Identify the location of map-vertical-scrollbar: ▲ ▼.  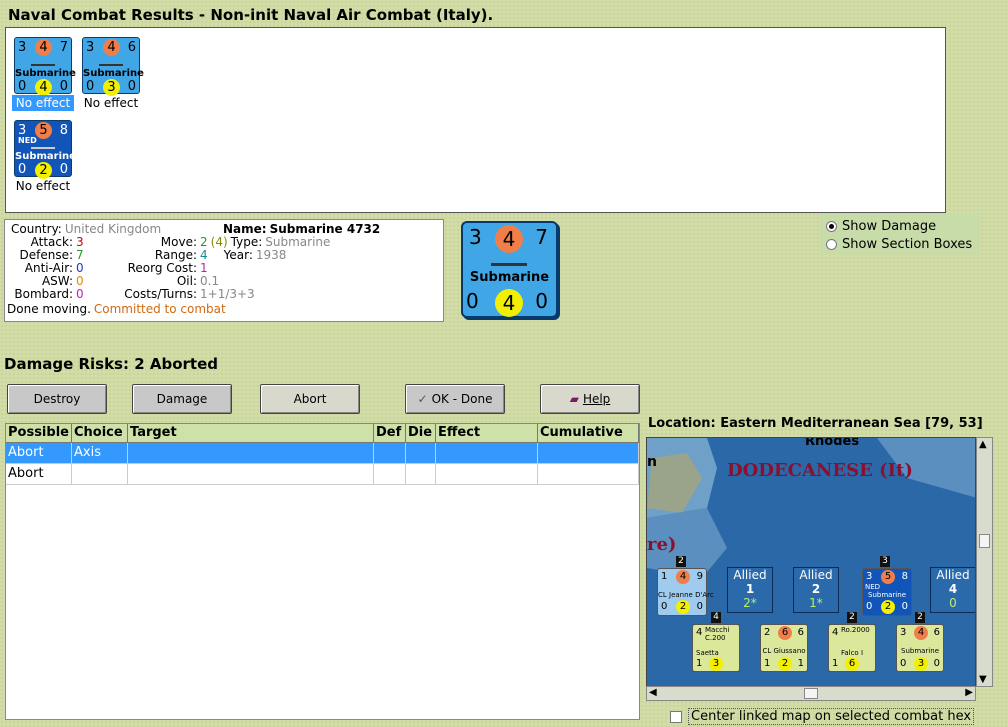
(984, 562).